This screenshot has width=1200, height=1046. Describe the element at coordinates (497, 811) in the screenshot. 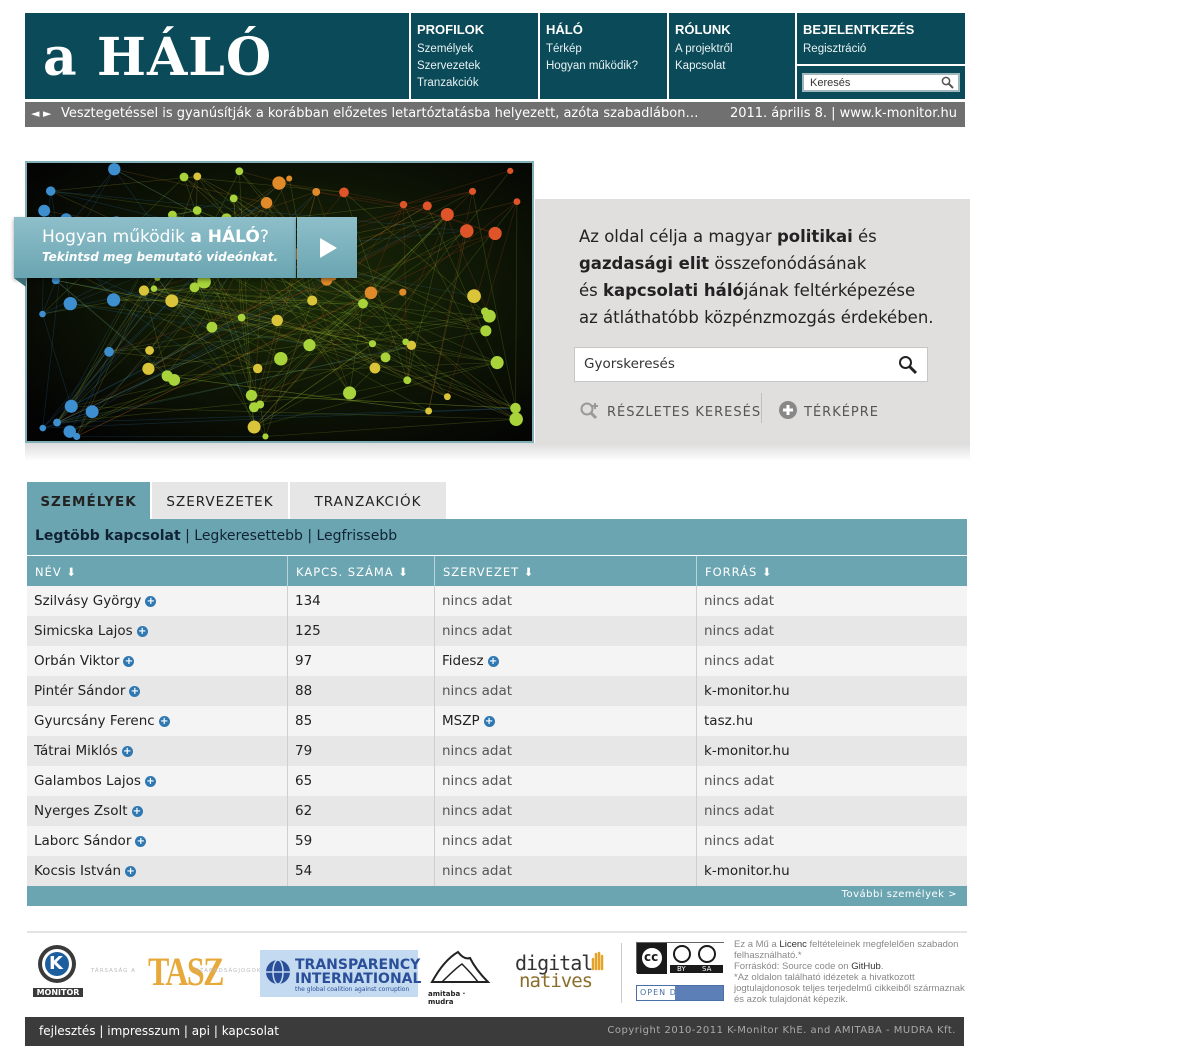

I see `table-row: Nyerges Zsolt +62 nincs adat nincs adat` at that location.